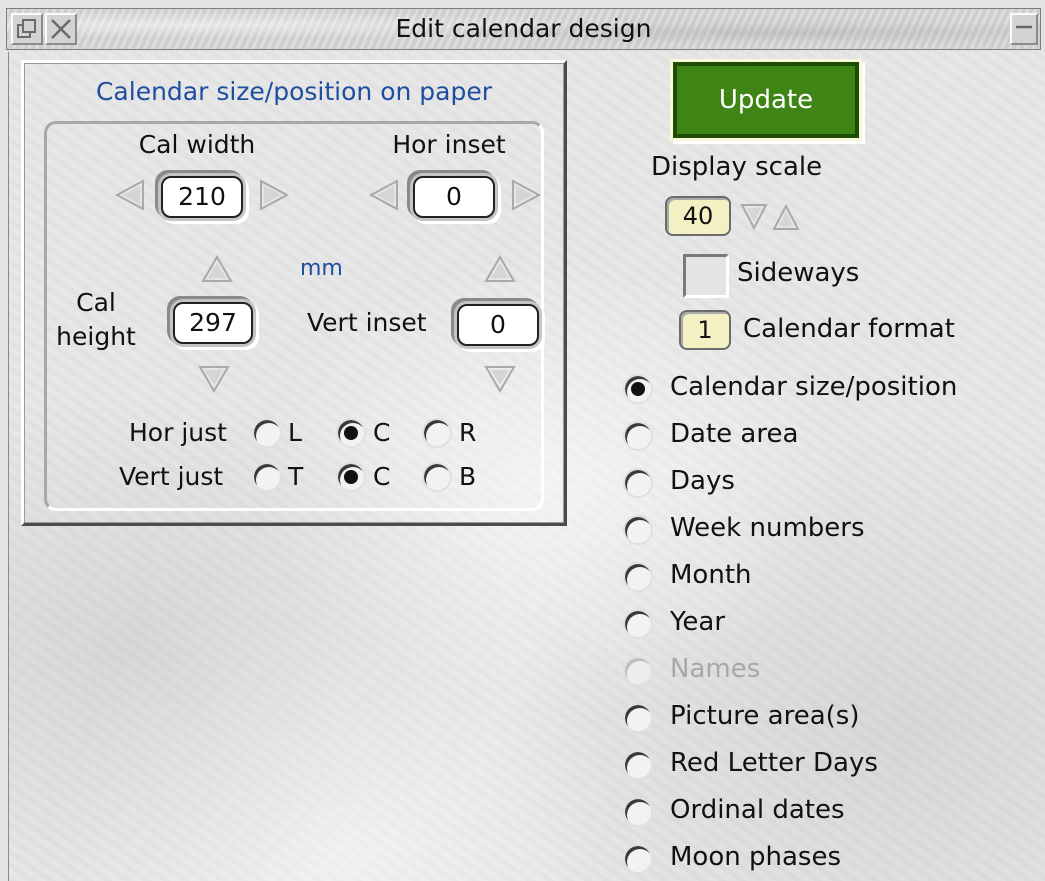 This screenshot has height=881, width=1045. I want to click on hor-inset-label: Hor inset, so click(449, 144).